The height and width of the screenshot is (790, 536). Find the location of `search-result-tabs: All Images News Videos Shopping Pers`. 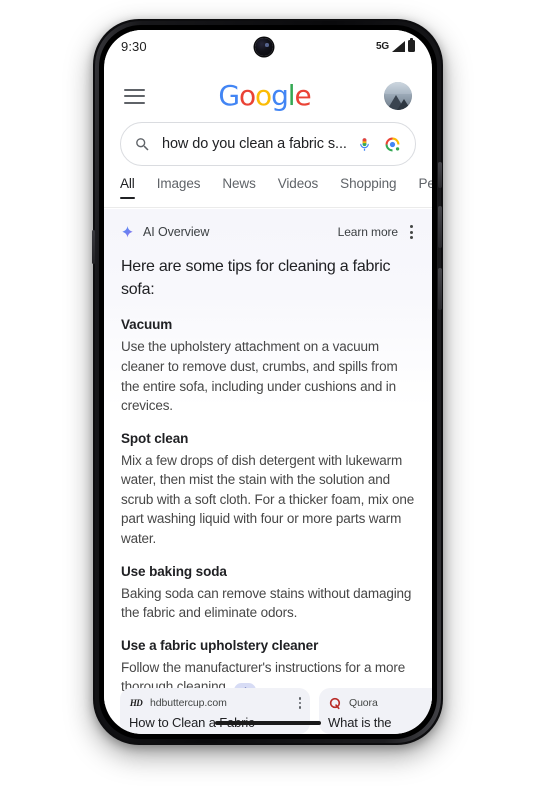

search-result-tabs: All Images News Videos Shopping Pers is located at coordinates (268, 192).